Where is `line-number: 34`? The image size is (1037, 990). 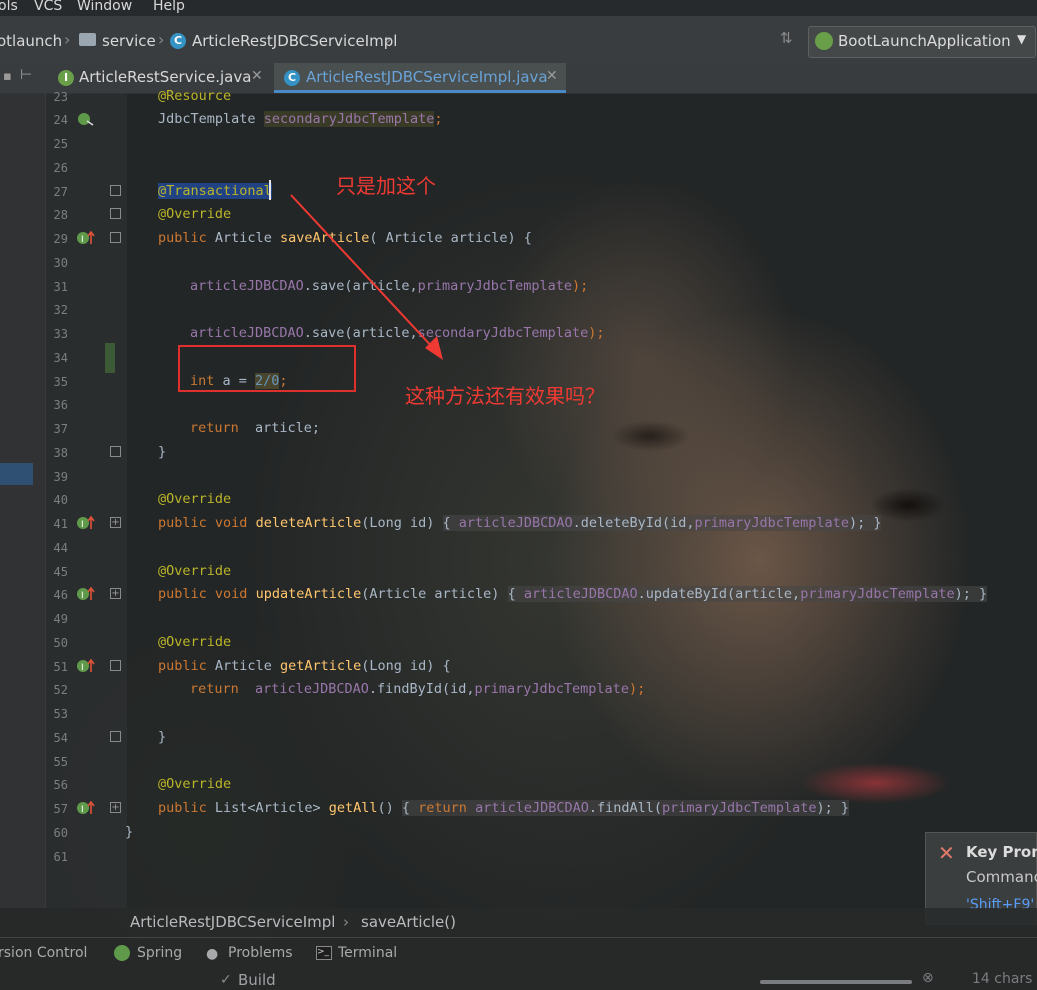 line-number: 34 is located at coordinates (60, 358).